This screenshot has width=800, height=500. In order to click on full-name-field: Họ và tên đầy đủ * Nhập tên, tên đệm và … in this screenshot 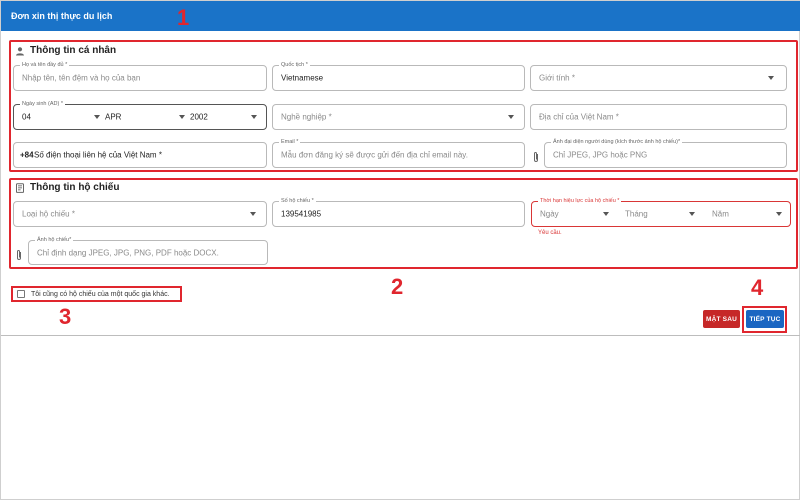, I will do `click(140, 76)`.